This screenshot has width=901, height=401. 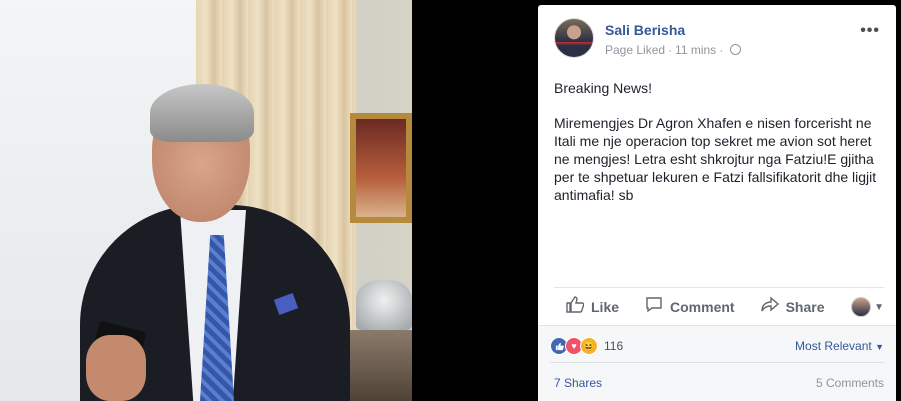 I want to click on share-button: Share, so click(x=792, y=307).